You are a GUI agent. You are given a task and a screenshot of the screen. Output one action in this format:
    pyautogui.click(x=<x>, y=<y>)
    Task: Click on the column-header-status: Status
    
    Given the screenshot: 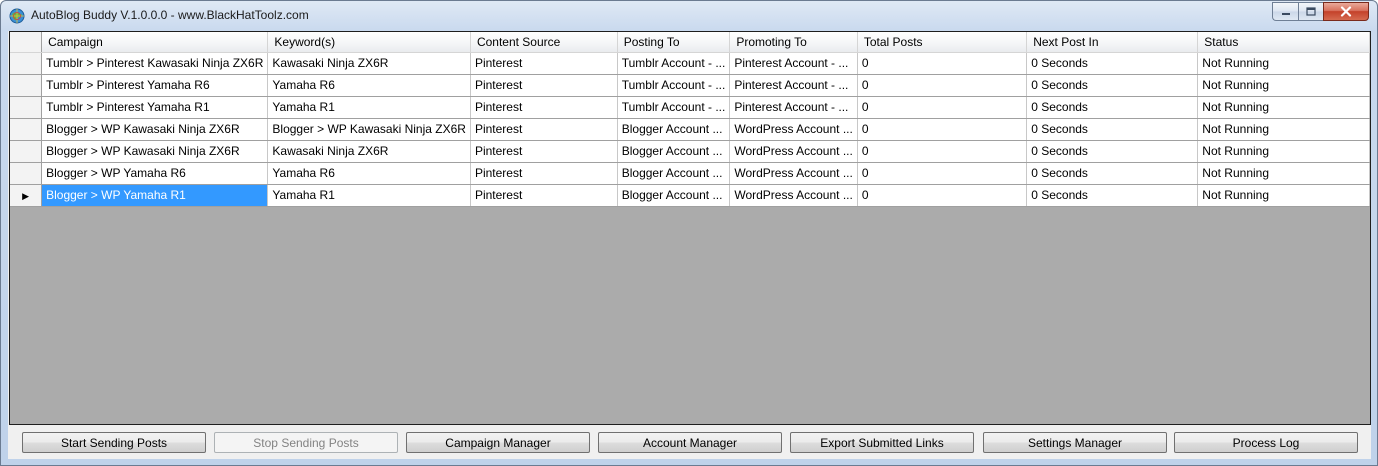 What is the action you would take?
    pyautogui.click(x=1283, y=42)
    